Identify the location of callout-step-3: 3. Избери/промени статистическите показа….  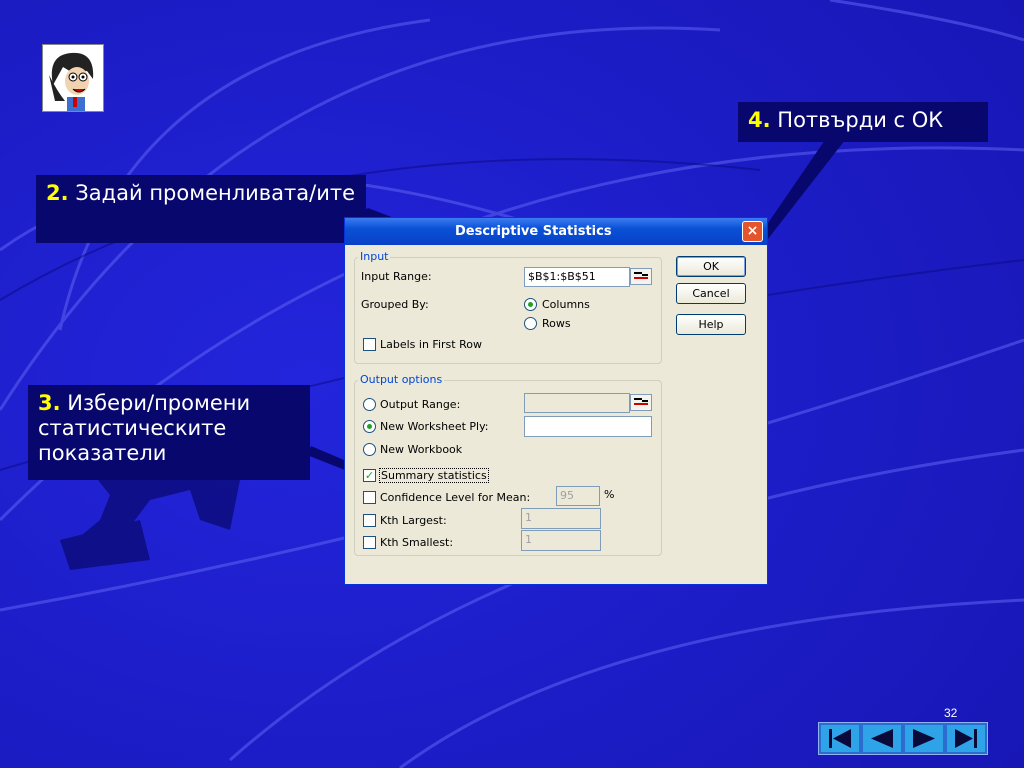
(169, 432).